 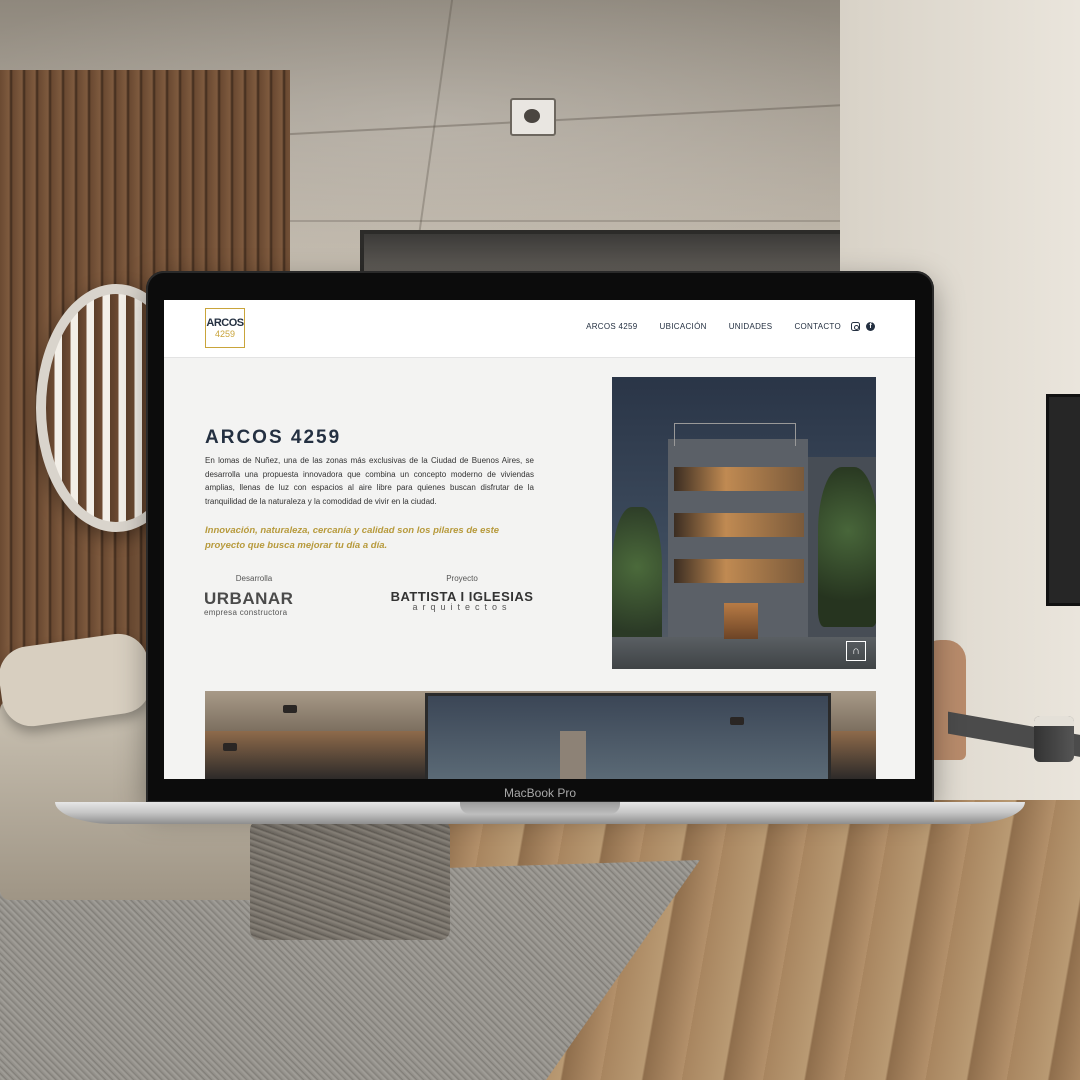 What do you see at coordinates (870, 326) in the screenshot?
I see `facebook-icon: f` at bounding box center [870, 326].